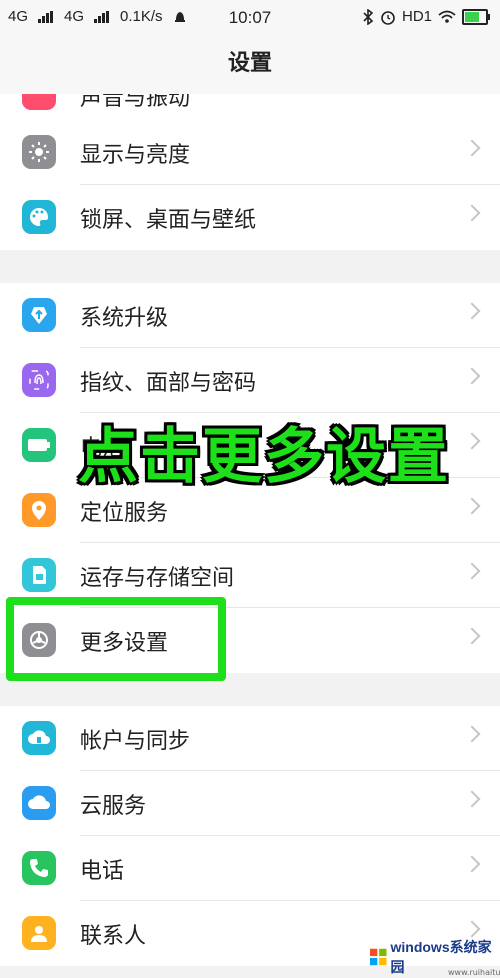 The image size is (500, 978). Describe the element at coordinates (39, 315) in the screenshot. I see `upgrade-icon` at that location.